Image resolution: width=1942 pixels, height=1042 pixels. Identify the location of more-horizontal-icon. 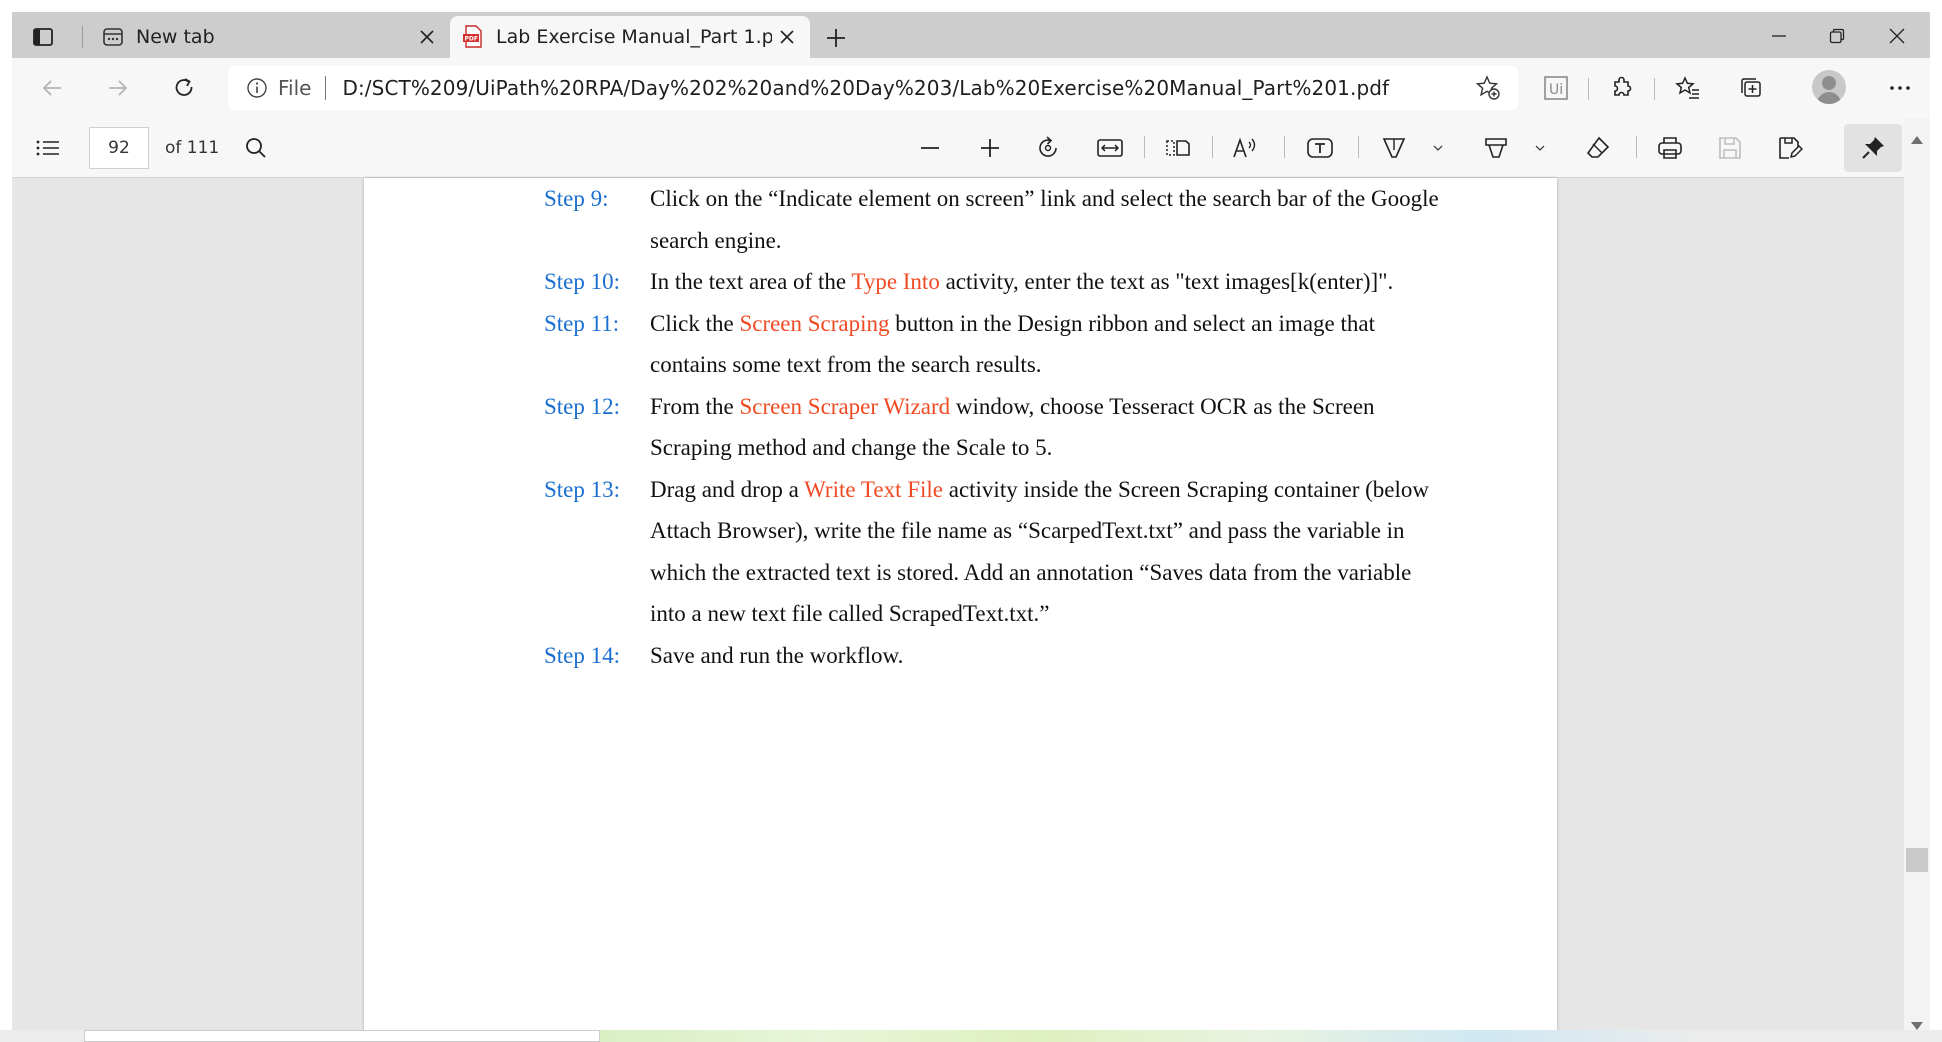
(1900, 88).